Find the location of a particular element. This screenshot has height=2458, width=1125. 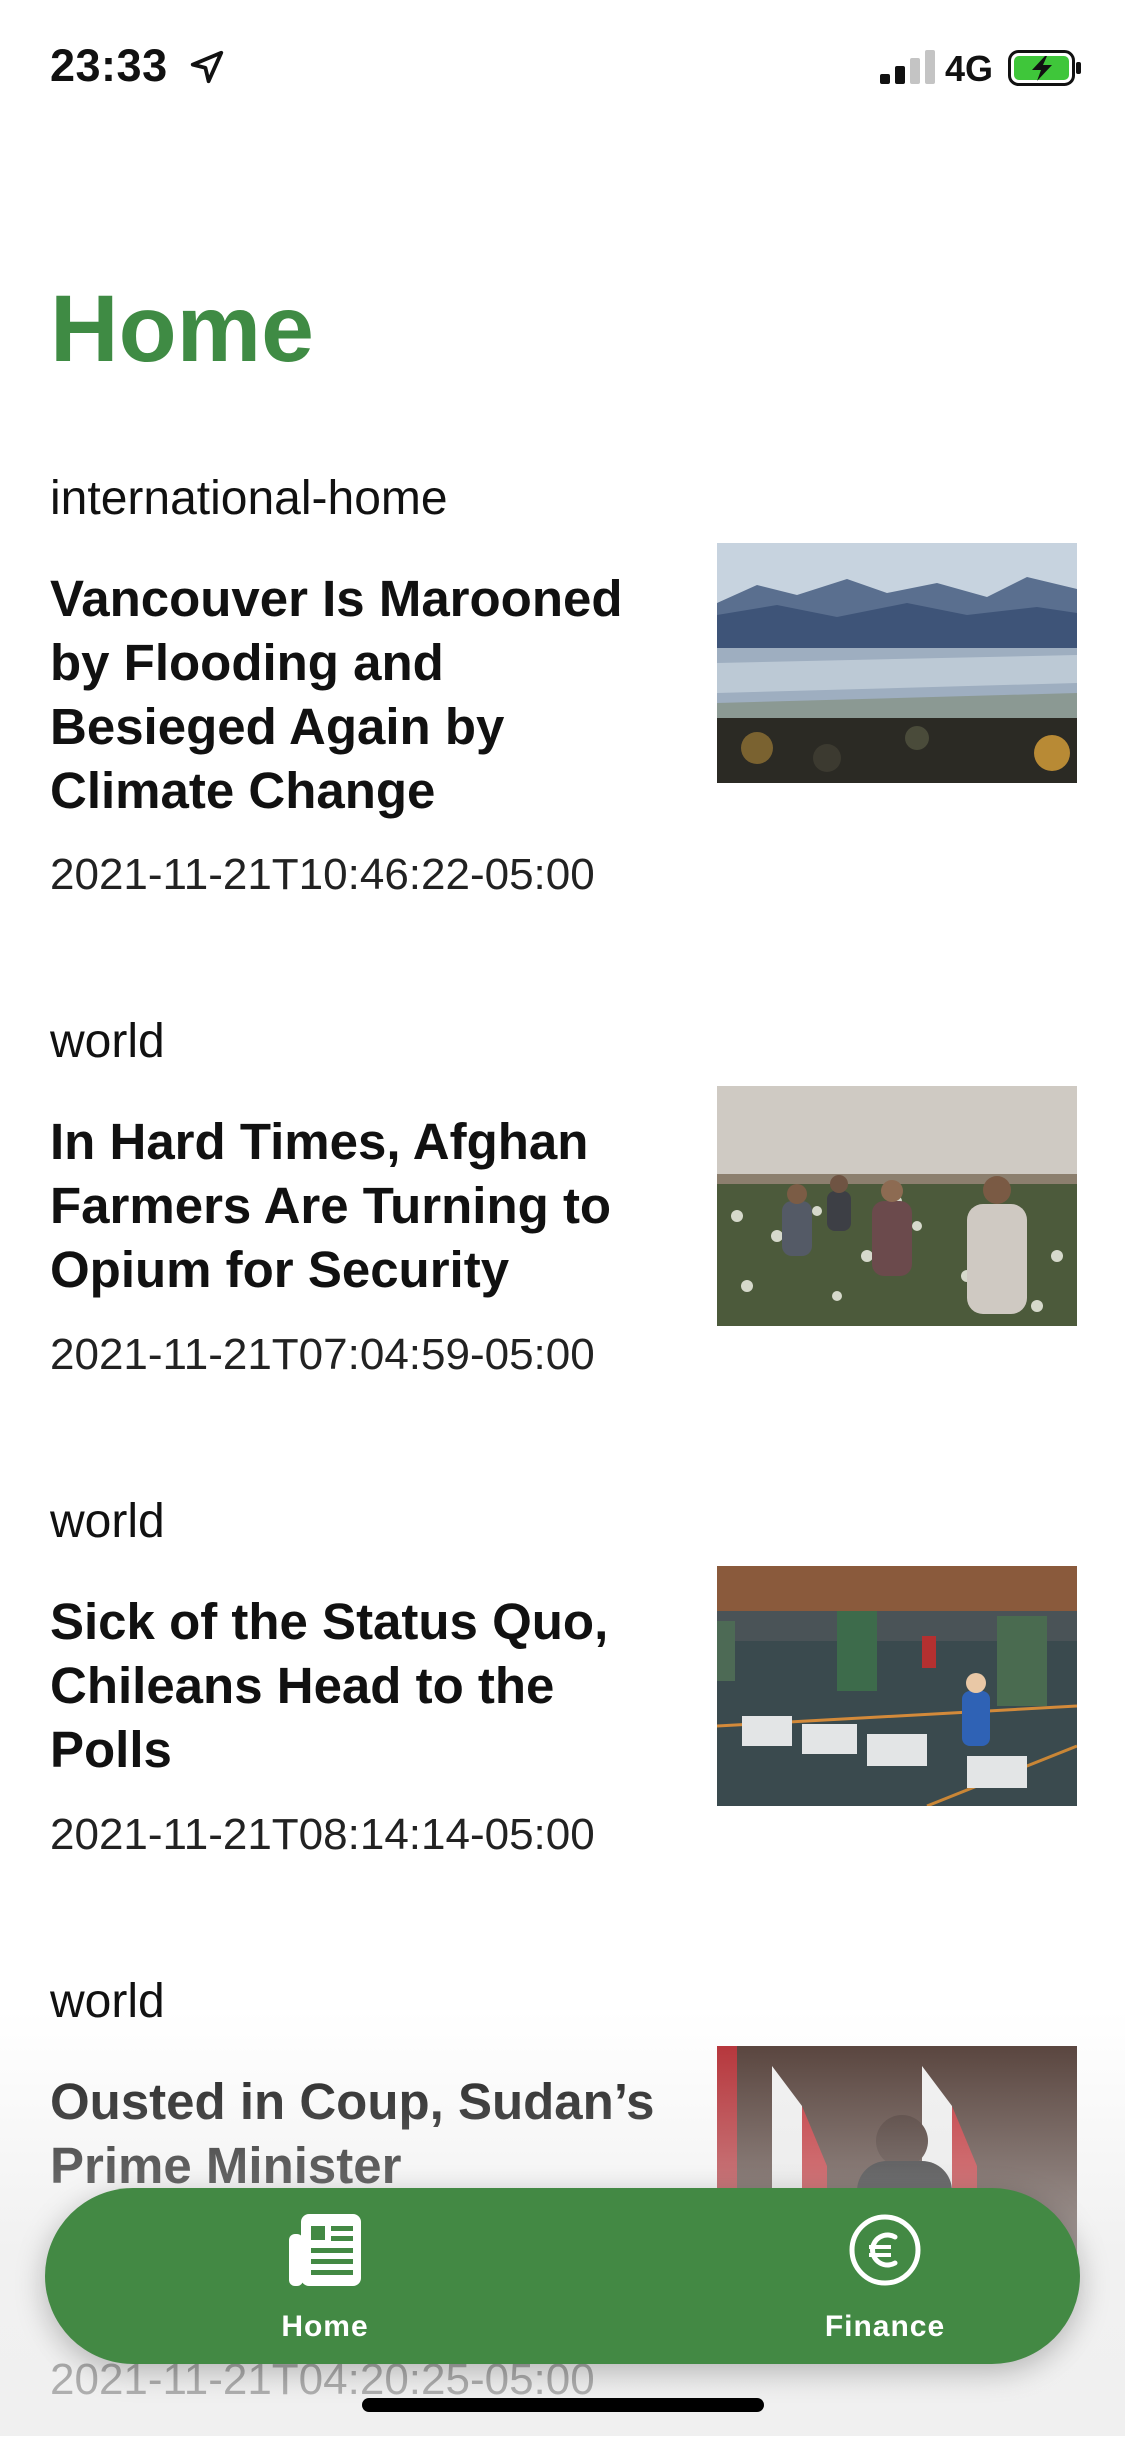

home-indicator is located at coordinates (563, 2405).